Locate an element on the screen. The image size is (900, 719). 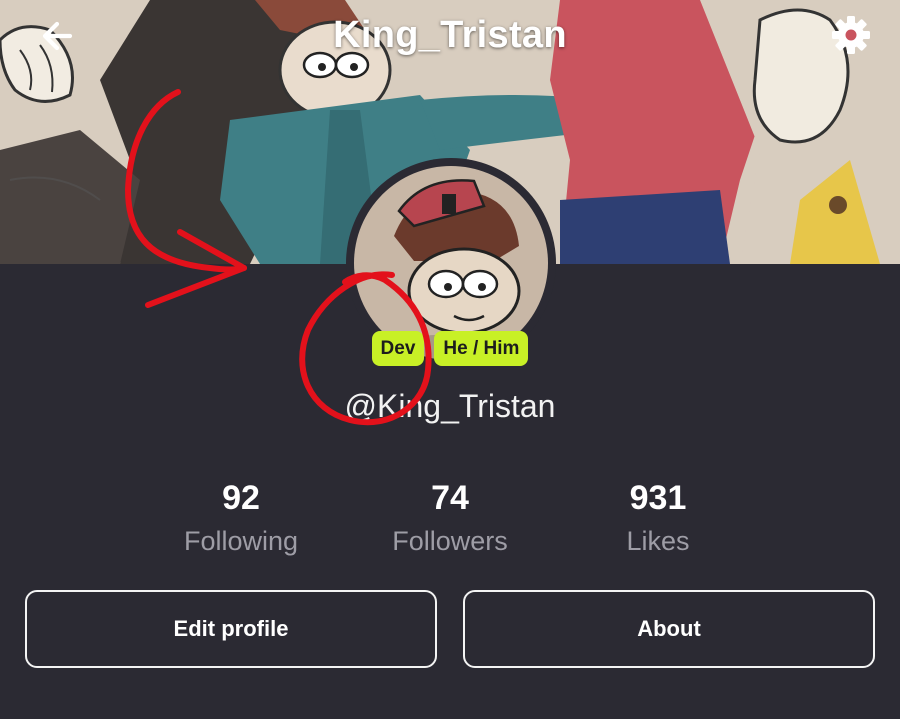
following-count: 92 is located at coordinates (241, 498).